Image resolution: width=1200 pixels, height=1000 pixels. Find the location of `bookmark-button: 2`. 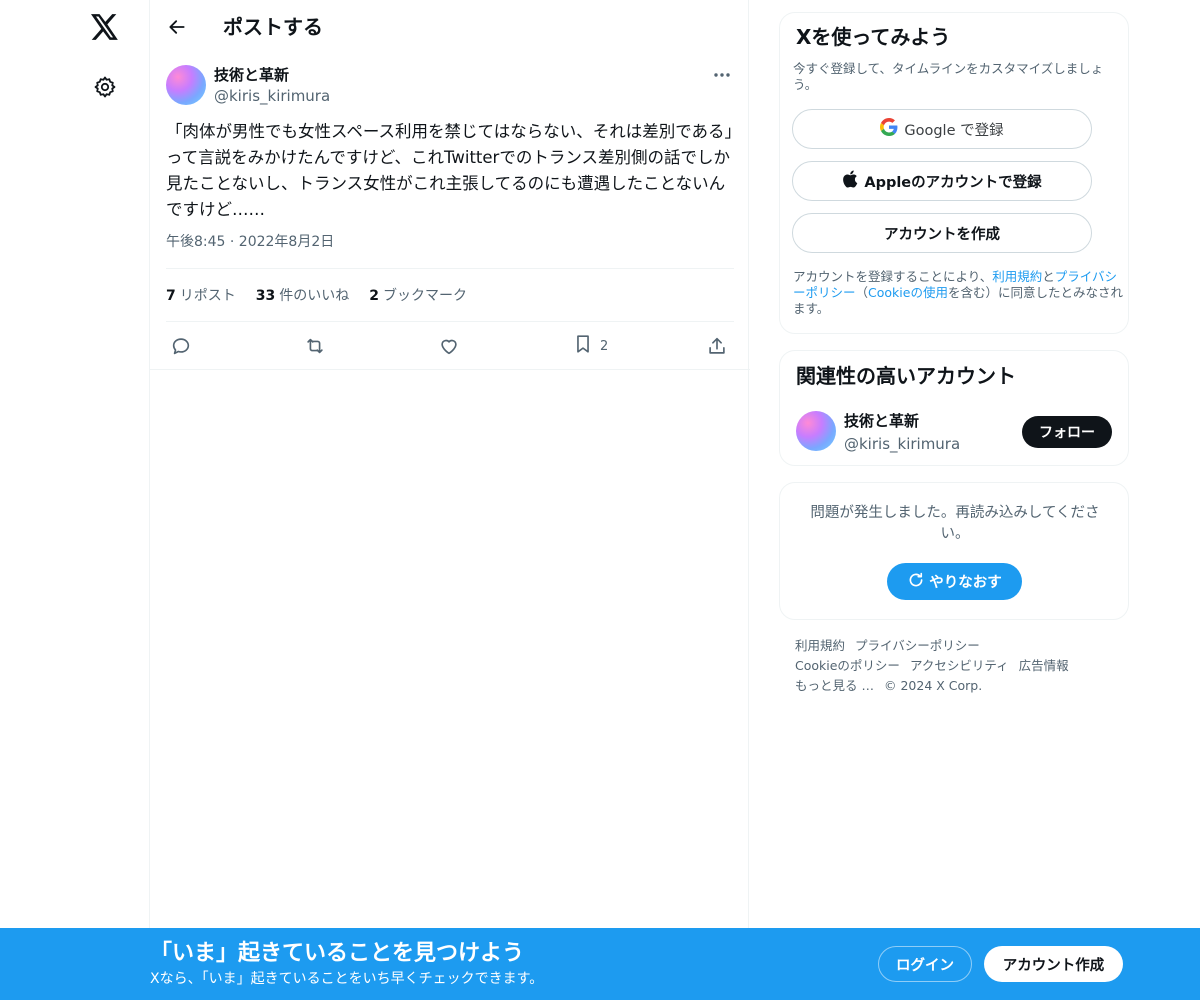

bookmark-button: 2 is located at coordinates (590, 346).